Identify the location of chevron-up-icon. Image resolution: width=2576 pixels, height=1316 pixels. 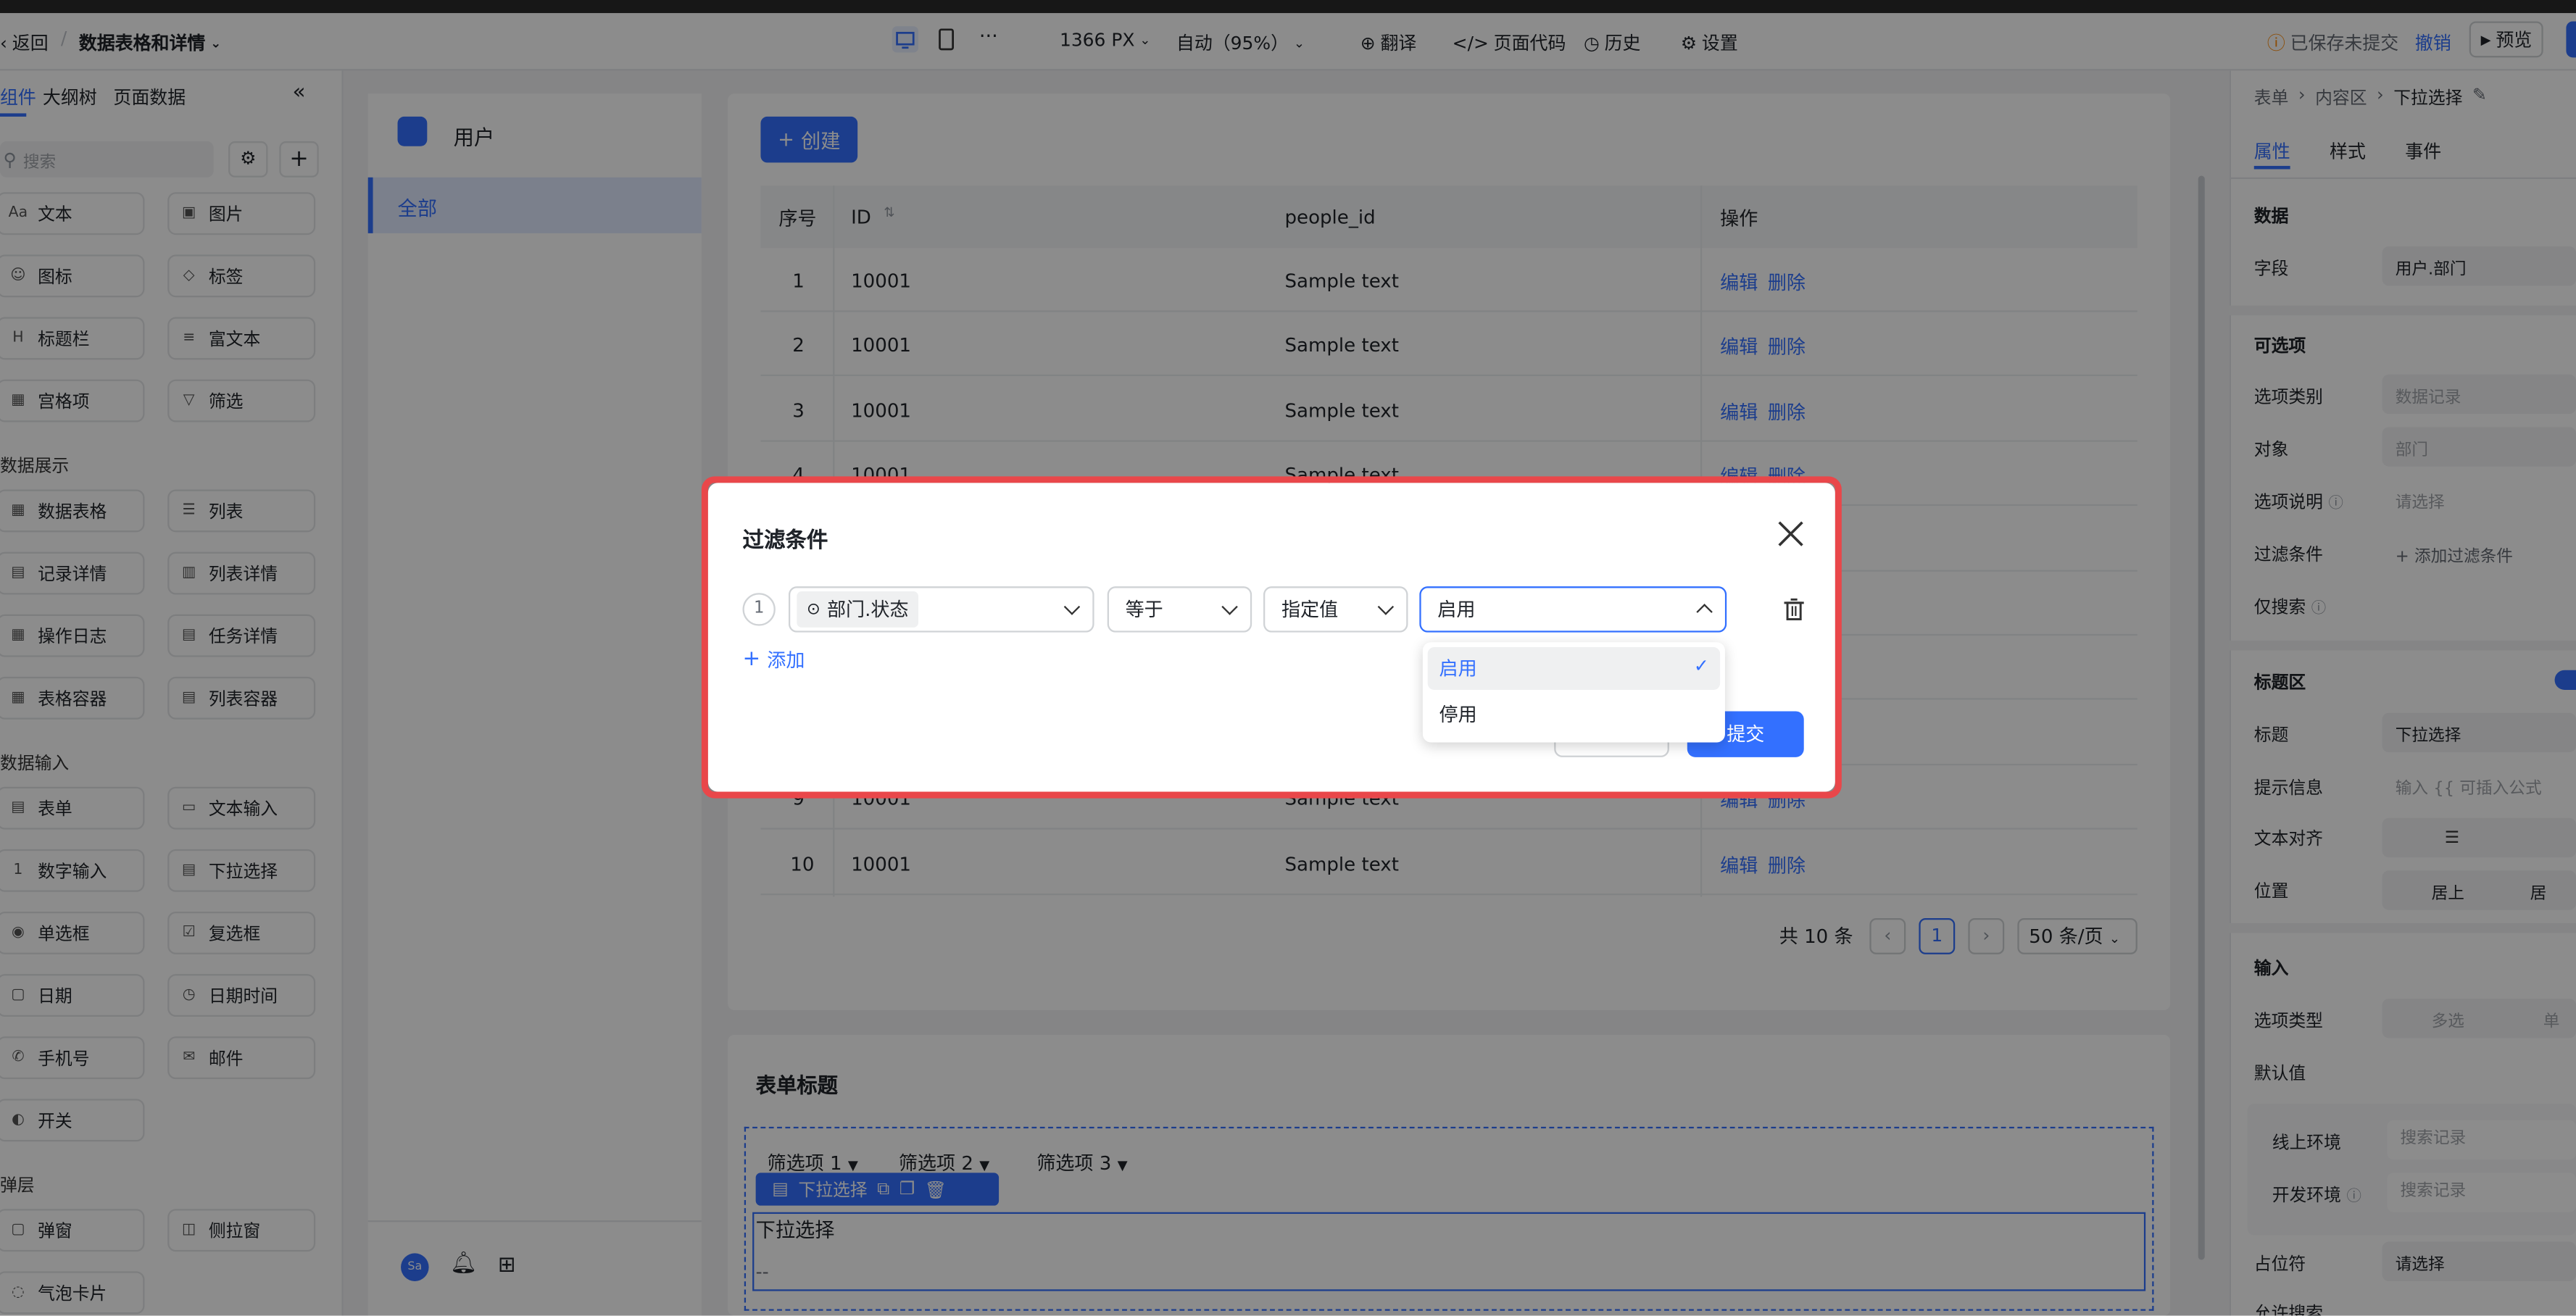
(1704, 612).